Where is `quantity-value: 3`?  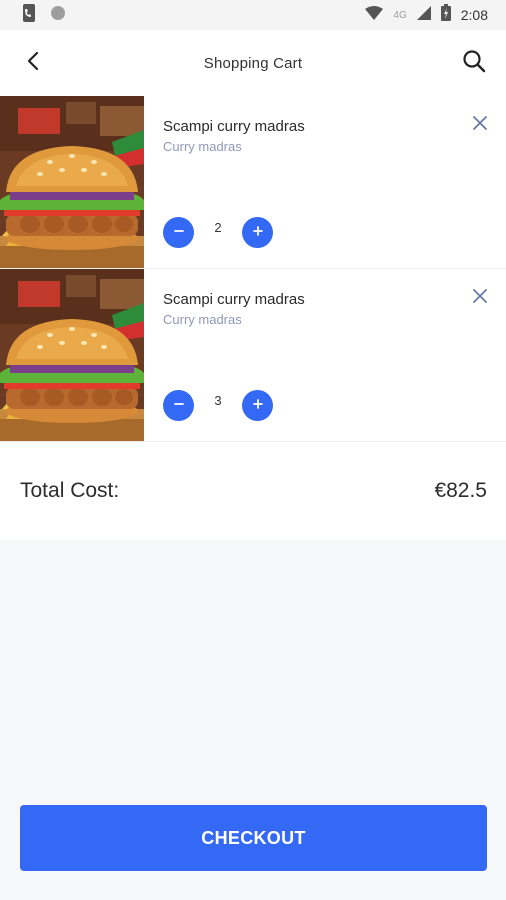 quantity-value: 3 is located at coordinates (218, 400).